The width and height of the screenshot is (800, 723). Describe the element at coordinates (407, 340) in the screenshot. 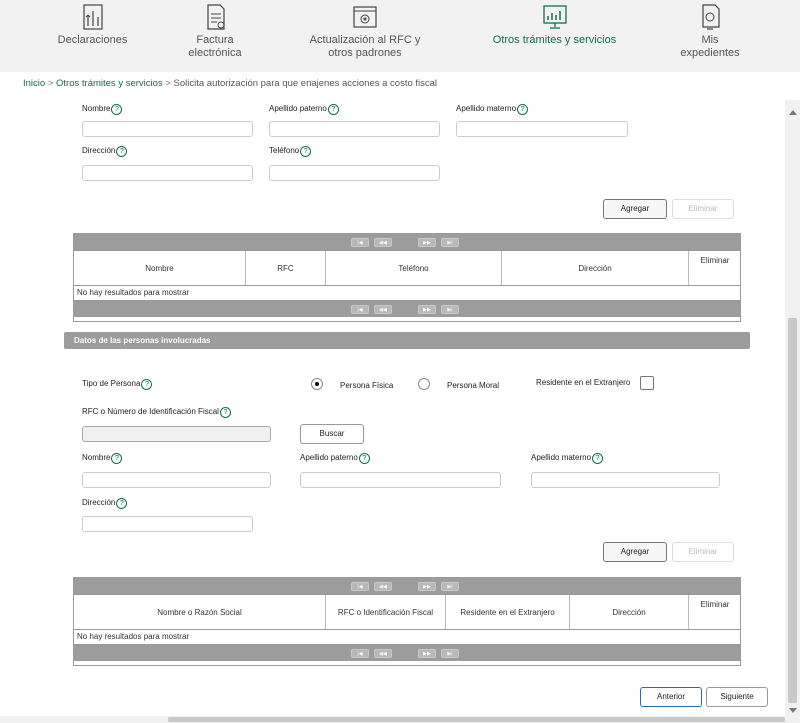

I see `section-header: Datos de las personas involucradas` at that location.